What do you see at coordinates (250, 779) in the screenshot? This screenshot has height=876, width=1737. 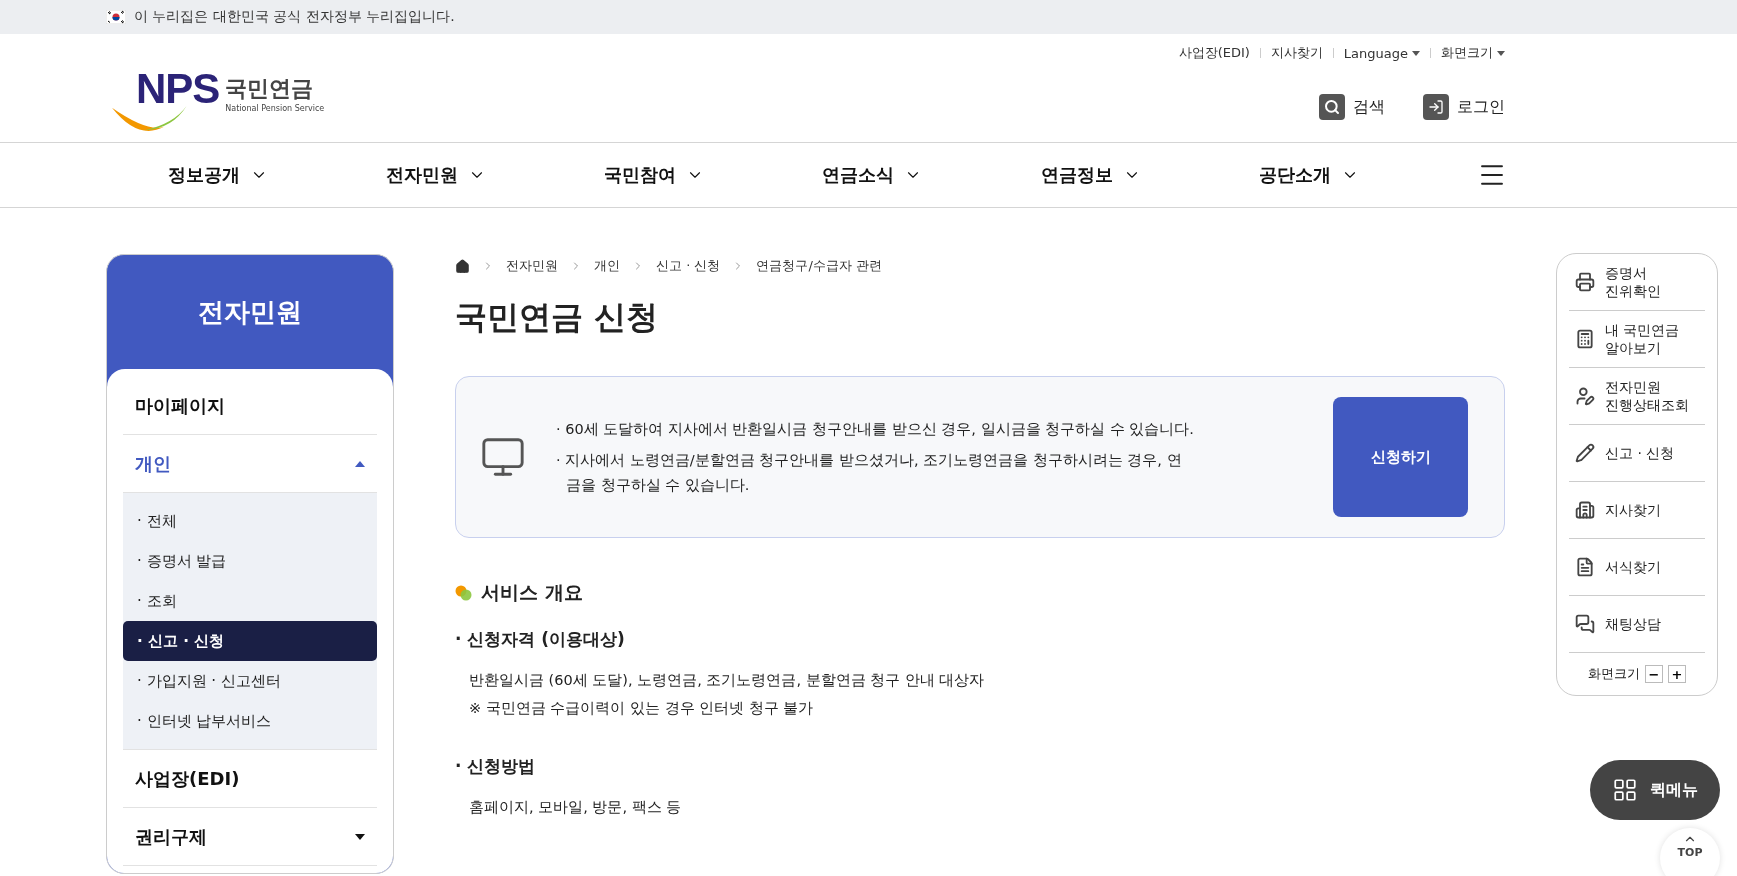 I see `sidebar-item: 사업장(EDI)` at bounding box center [250, 779].